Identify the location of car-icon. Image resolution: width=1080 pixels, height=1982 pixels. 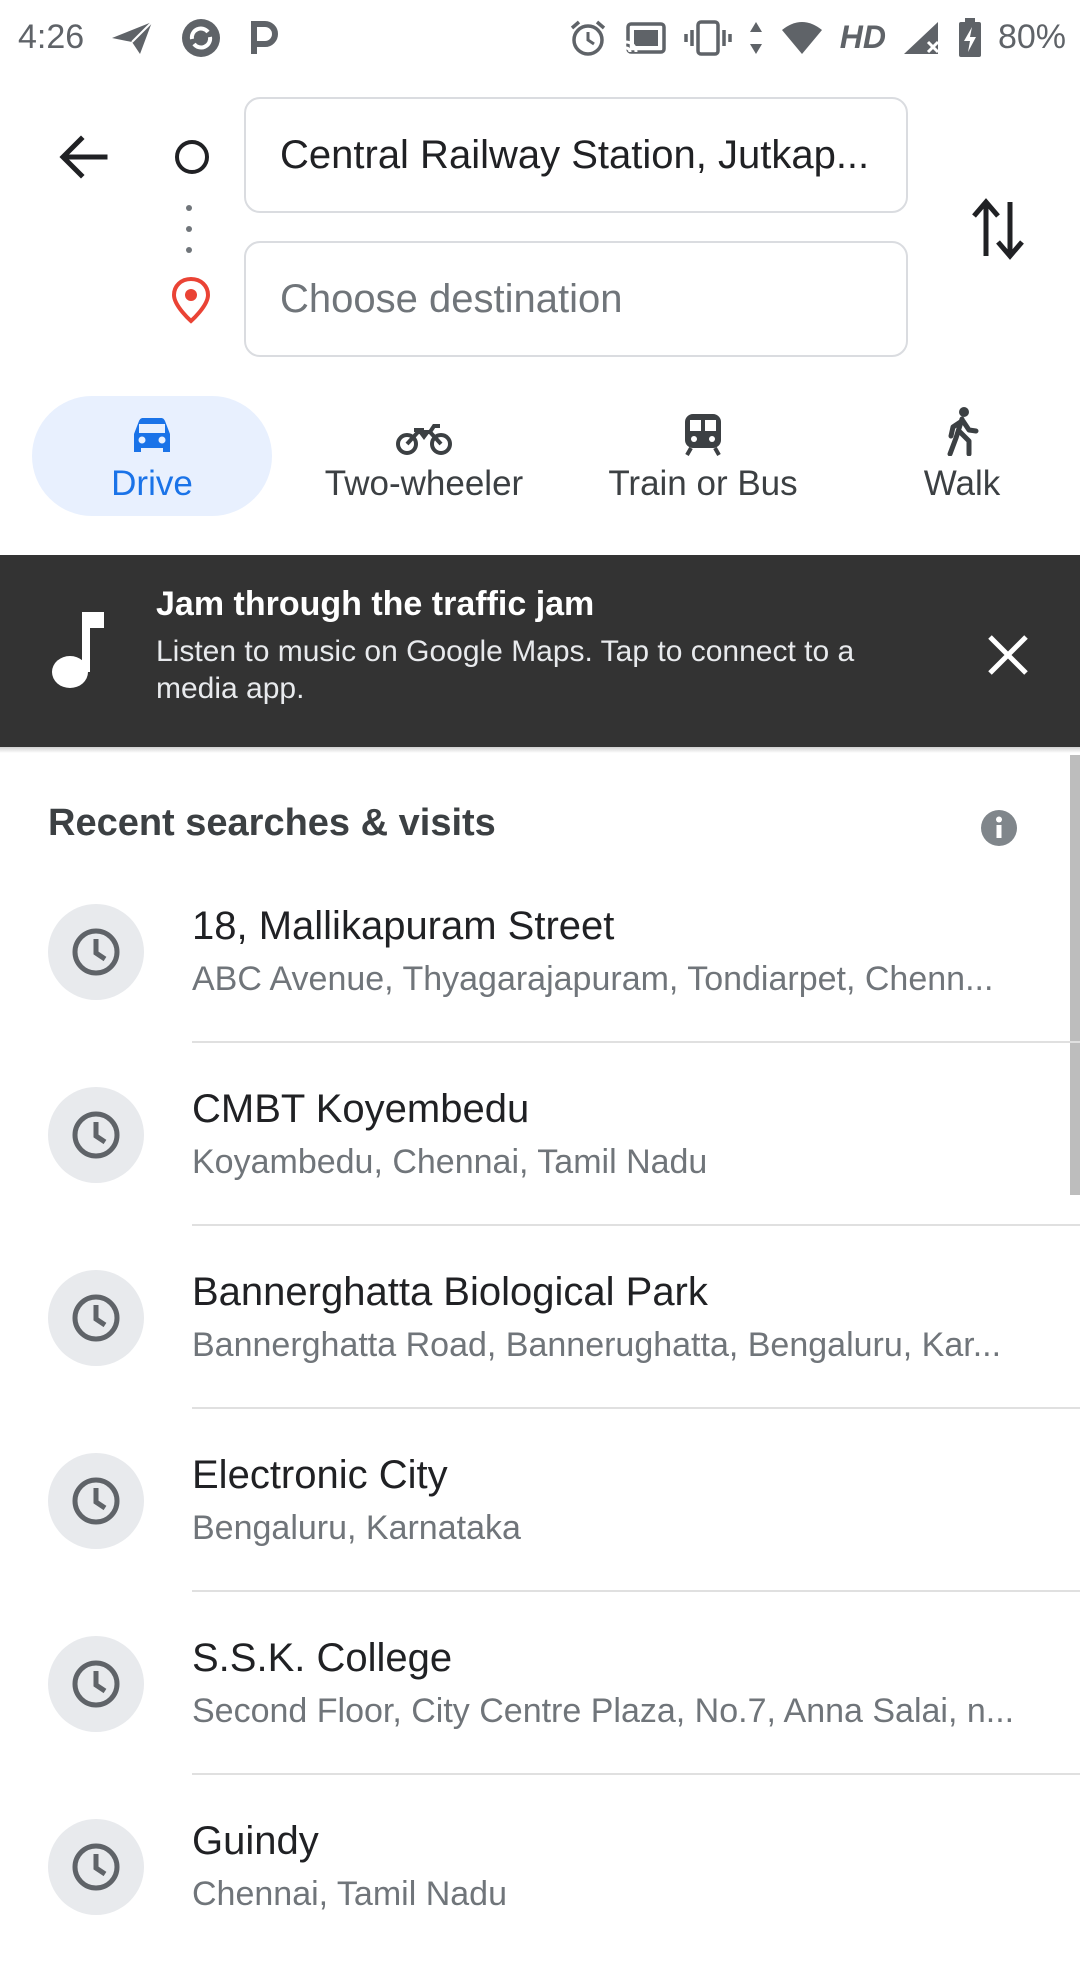
(152, 435).